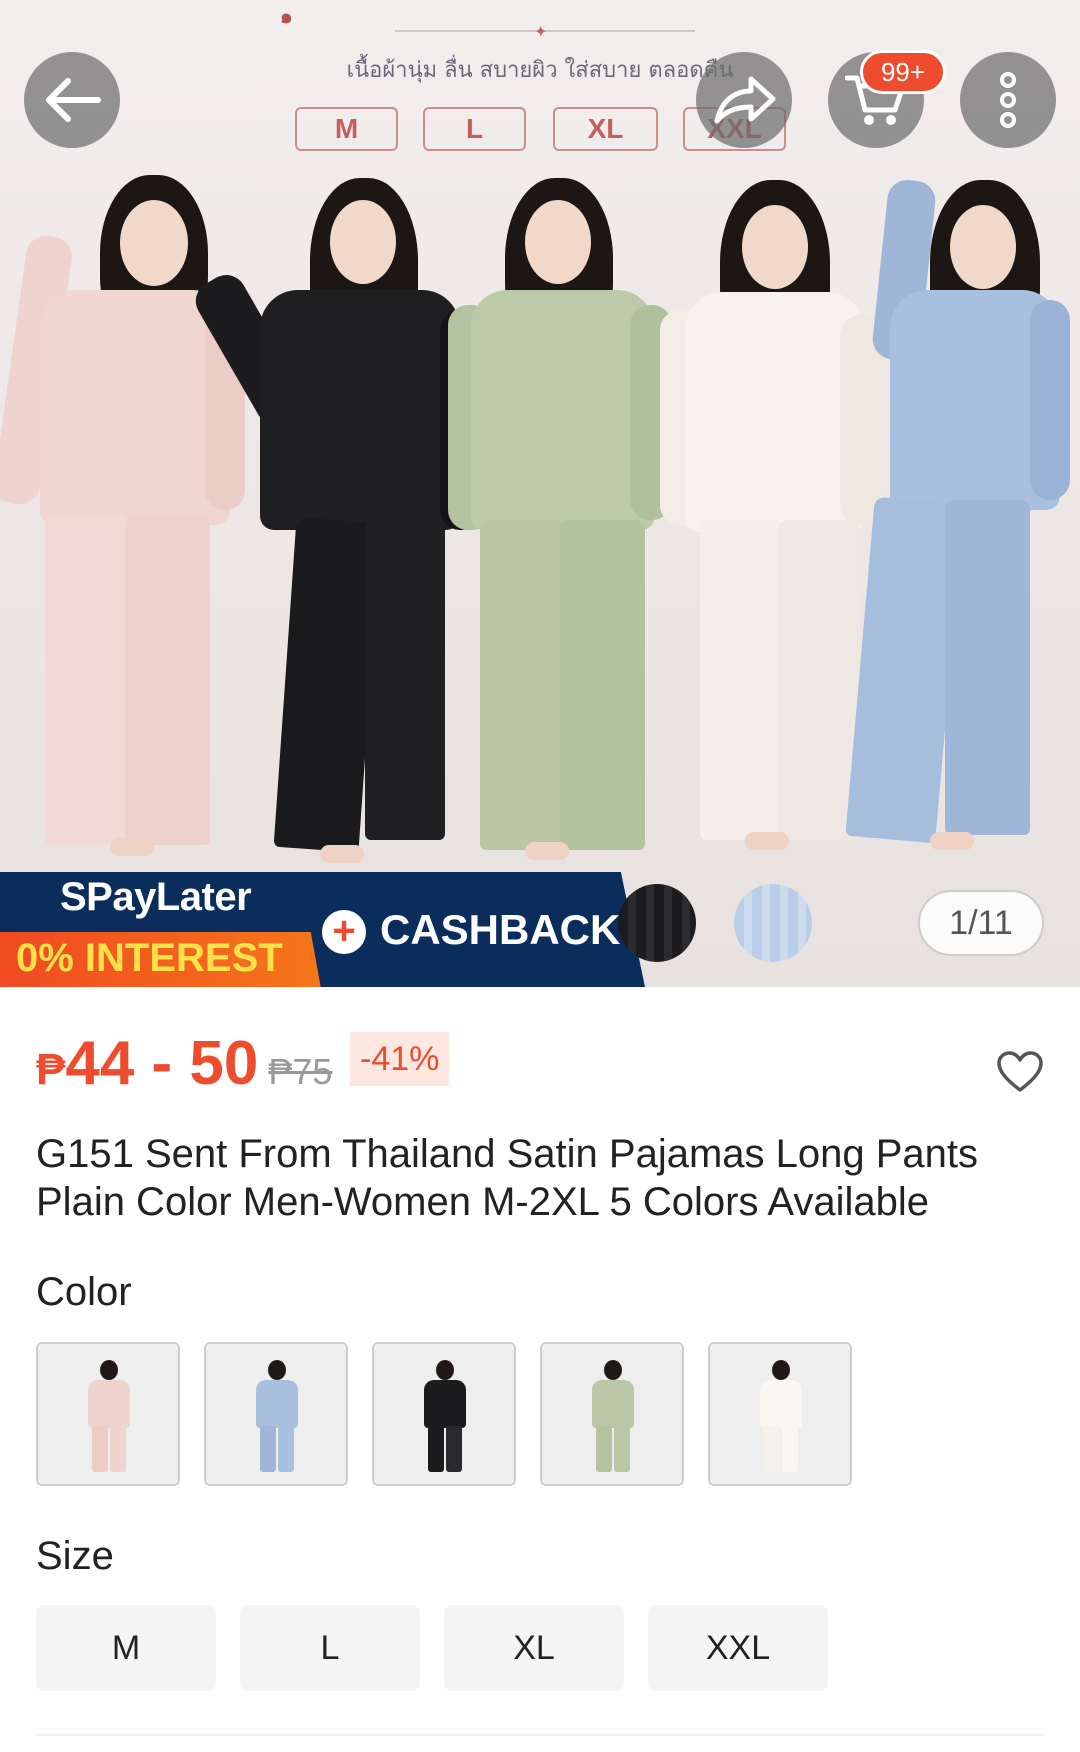 This screenshot has height=1752, width=1080. I want to click on color-option-blue, so click(276, 1414).